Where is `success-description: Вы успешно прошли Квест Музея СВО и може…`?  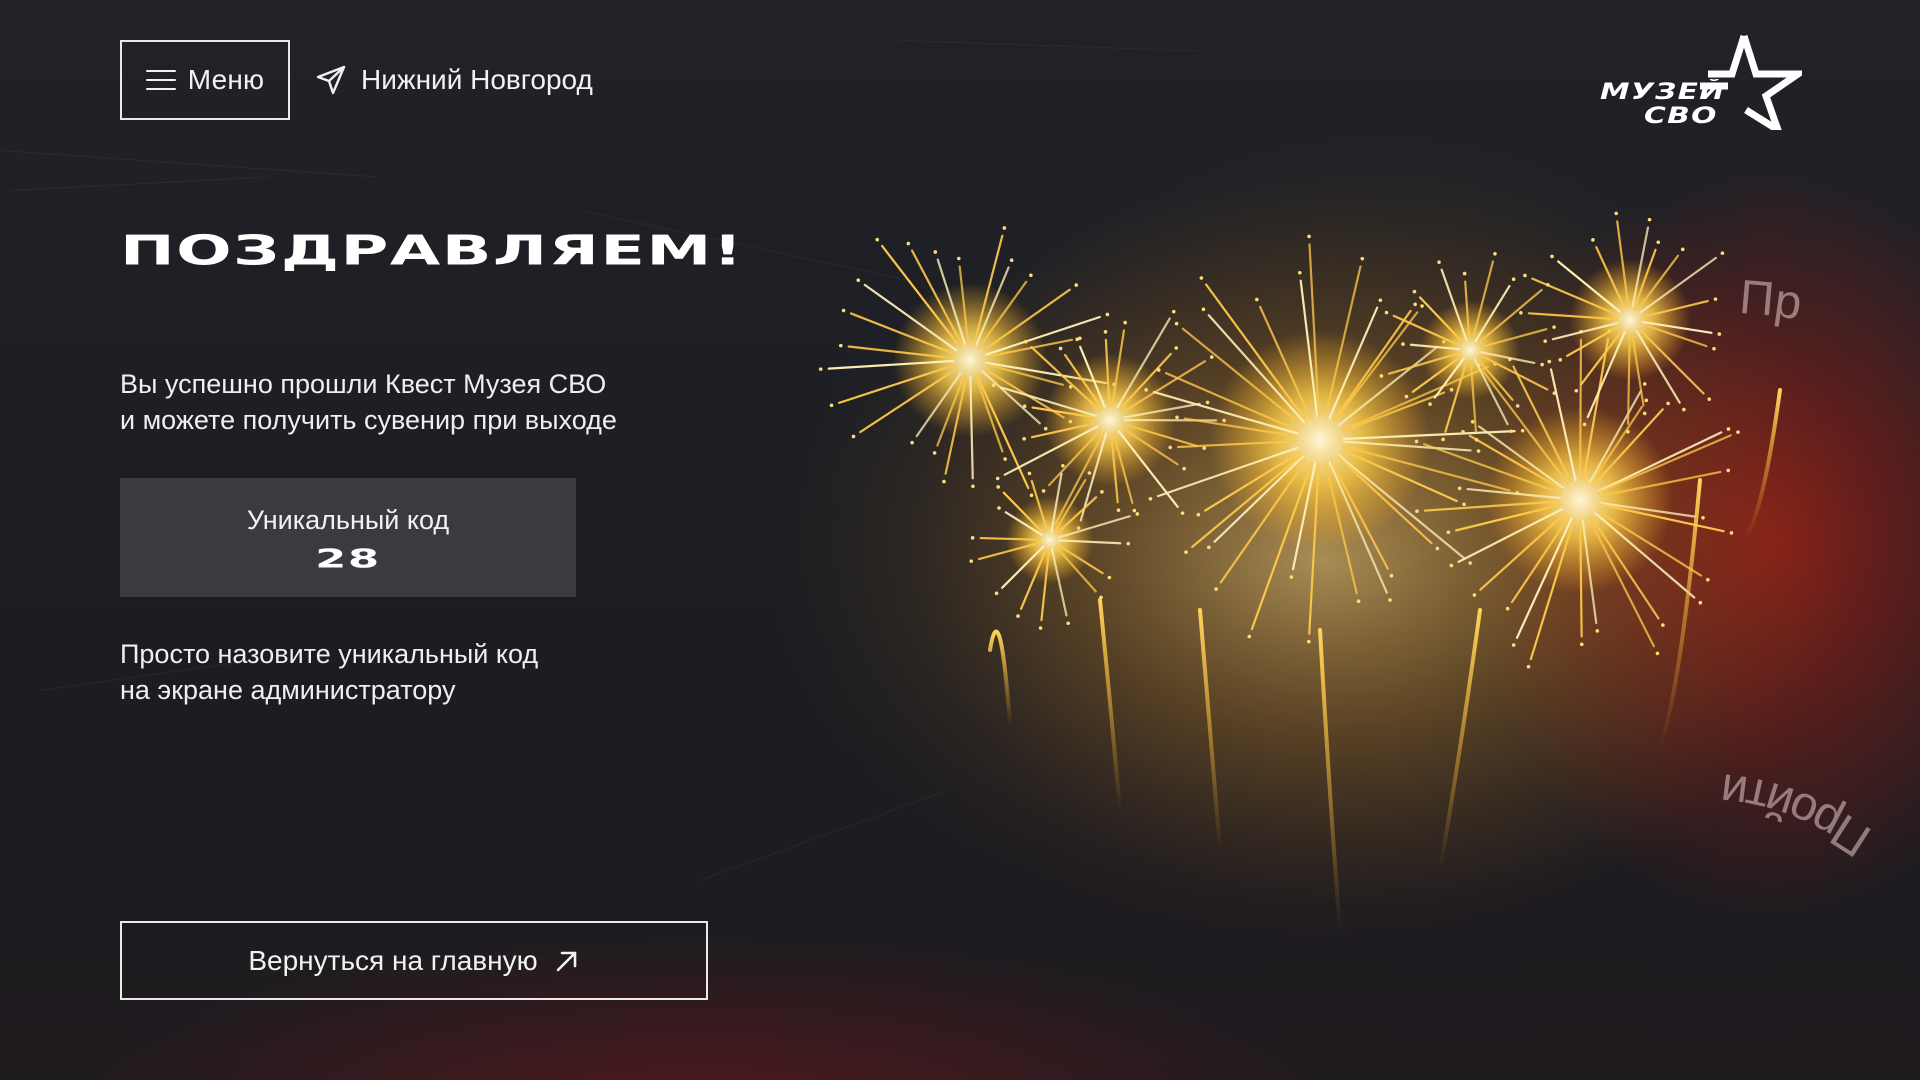 success-description: Вы успешно прошли Квест Музея СВО и може… is located at coordinates (430, 402).